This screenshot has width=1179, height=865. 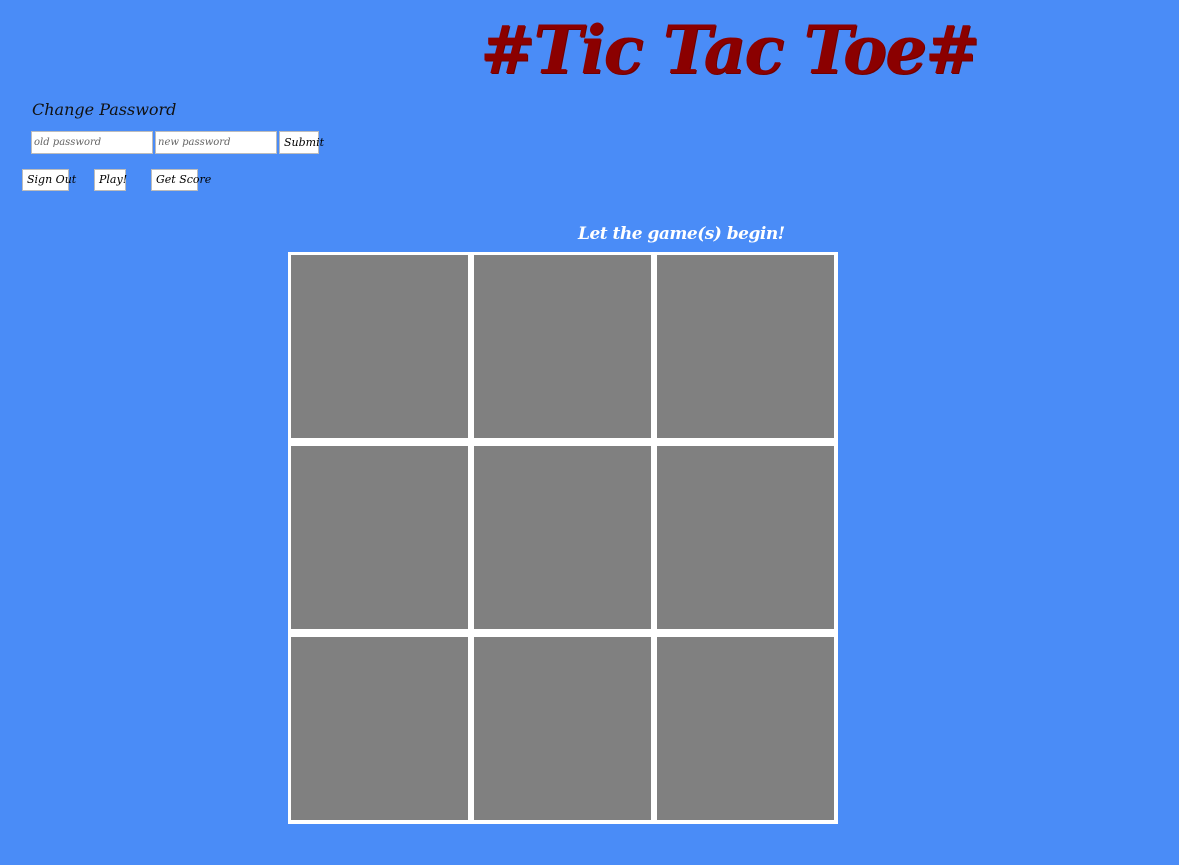 What do you see at coordinates (49, 180) in the screenshot?
I see `sign-out-button: Sign Out` at bounding box center [49, 180].